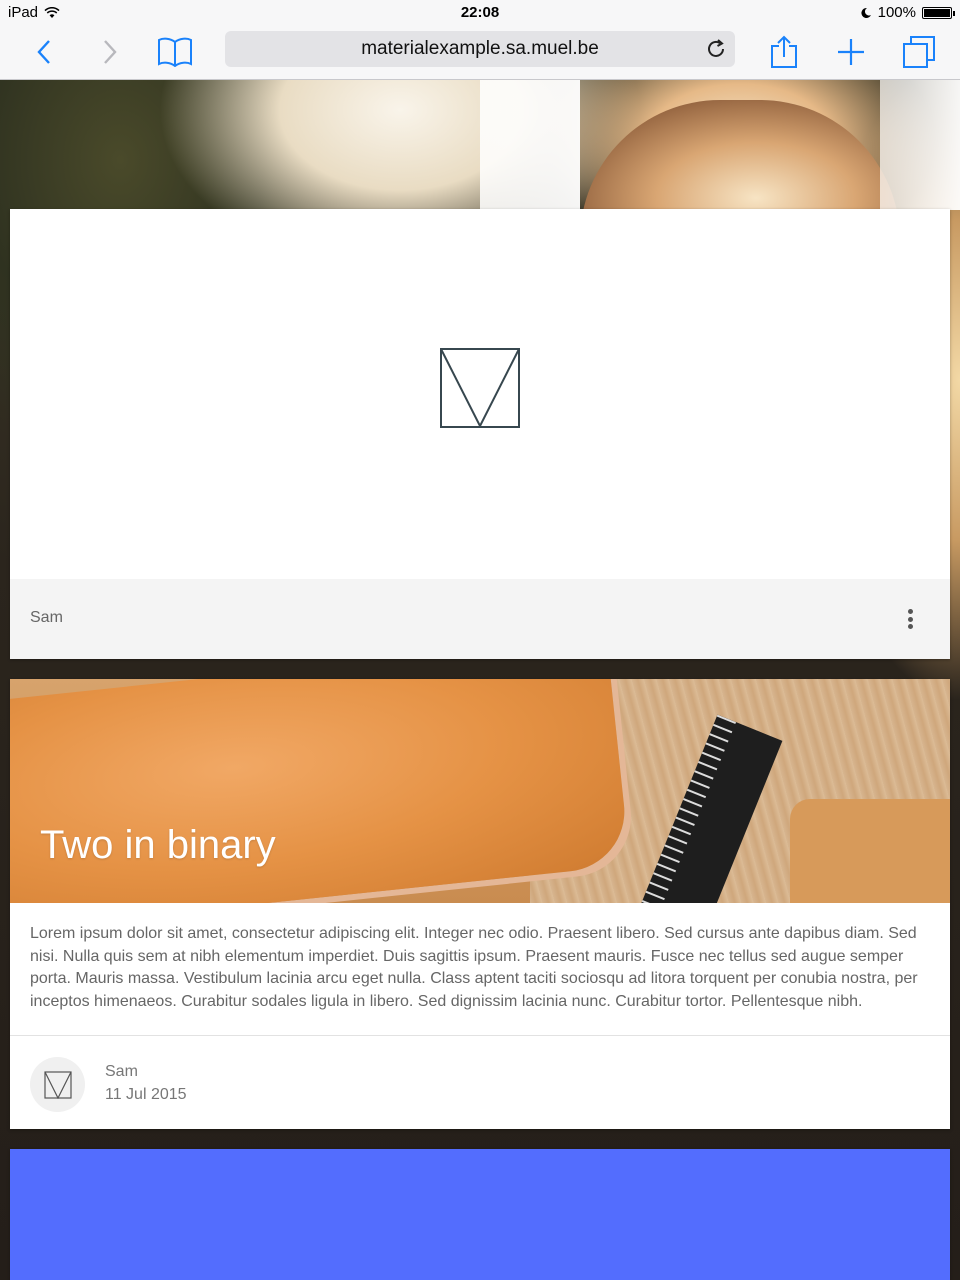  Describe the element at coordinates (320, 791) in the screenshot. I see `leather-notebook` at that location.